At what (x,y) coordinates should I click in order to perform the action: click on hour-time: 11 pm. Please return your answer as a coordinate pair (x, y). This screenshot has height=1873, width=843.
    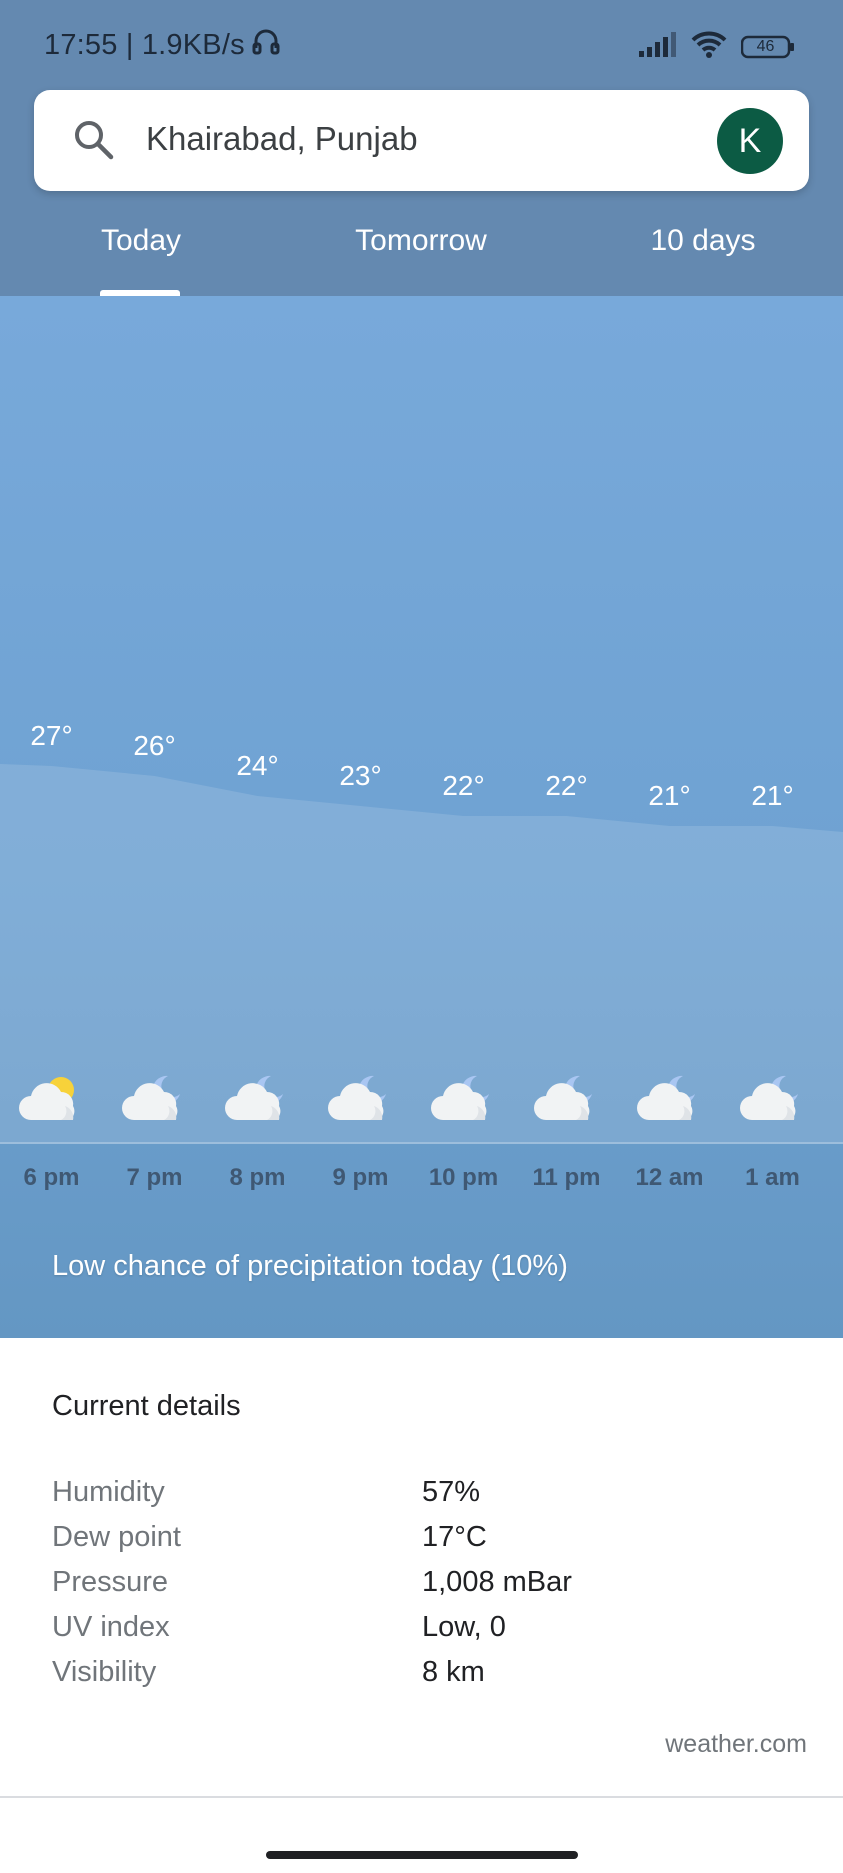
    Looking at the image, I should click on (566, 1177).